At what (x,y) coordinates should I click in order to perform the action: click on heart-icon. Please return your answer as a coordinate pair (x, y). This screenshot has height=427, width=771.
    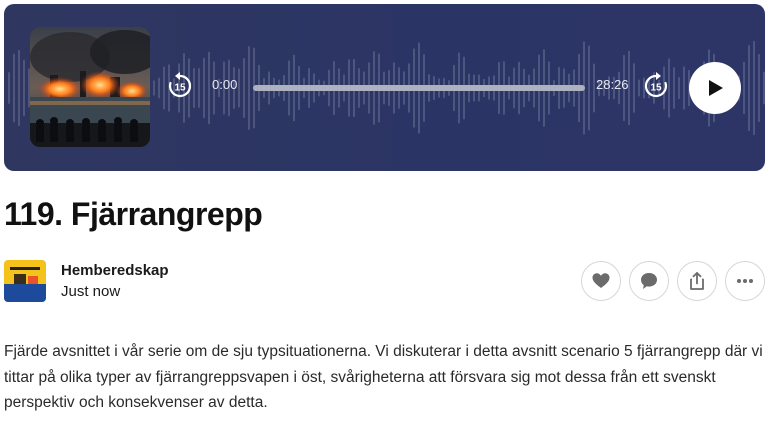
    Looking at the image, I should click on (601, 280).